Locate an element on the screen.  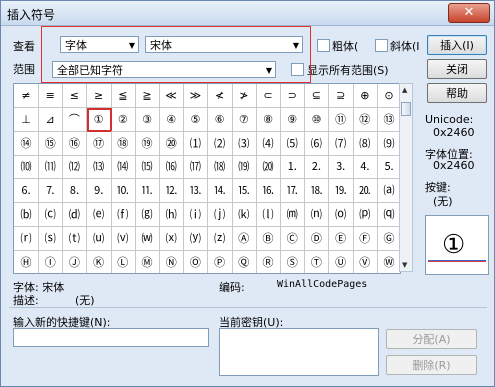
close-window-button: ✕ is located at coordinates (469, 13).